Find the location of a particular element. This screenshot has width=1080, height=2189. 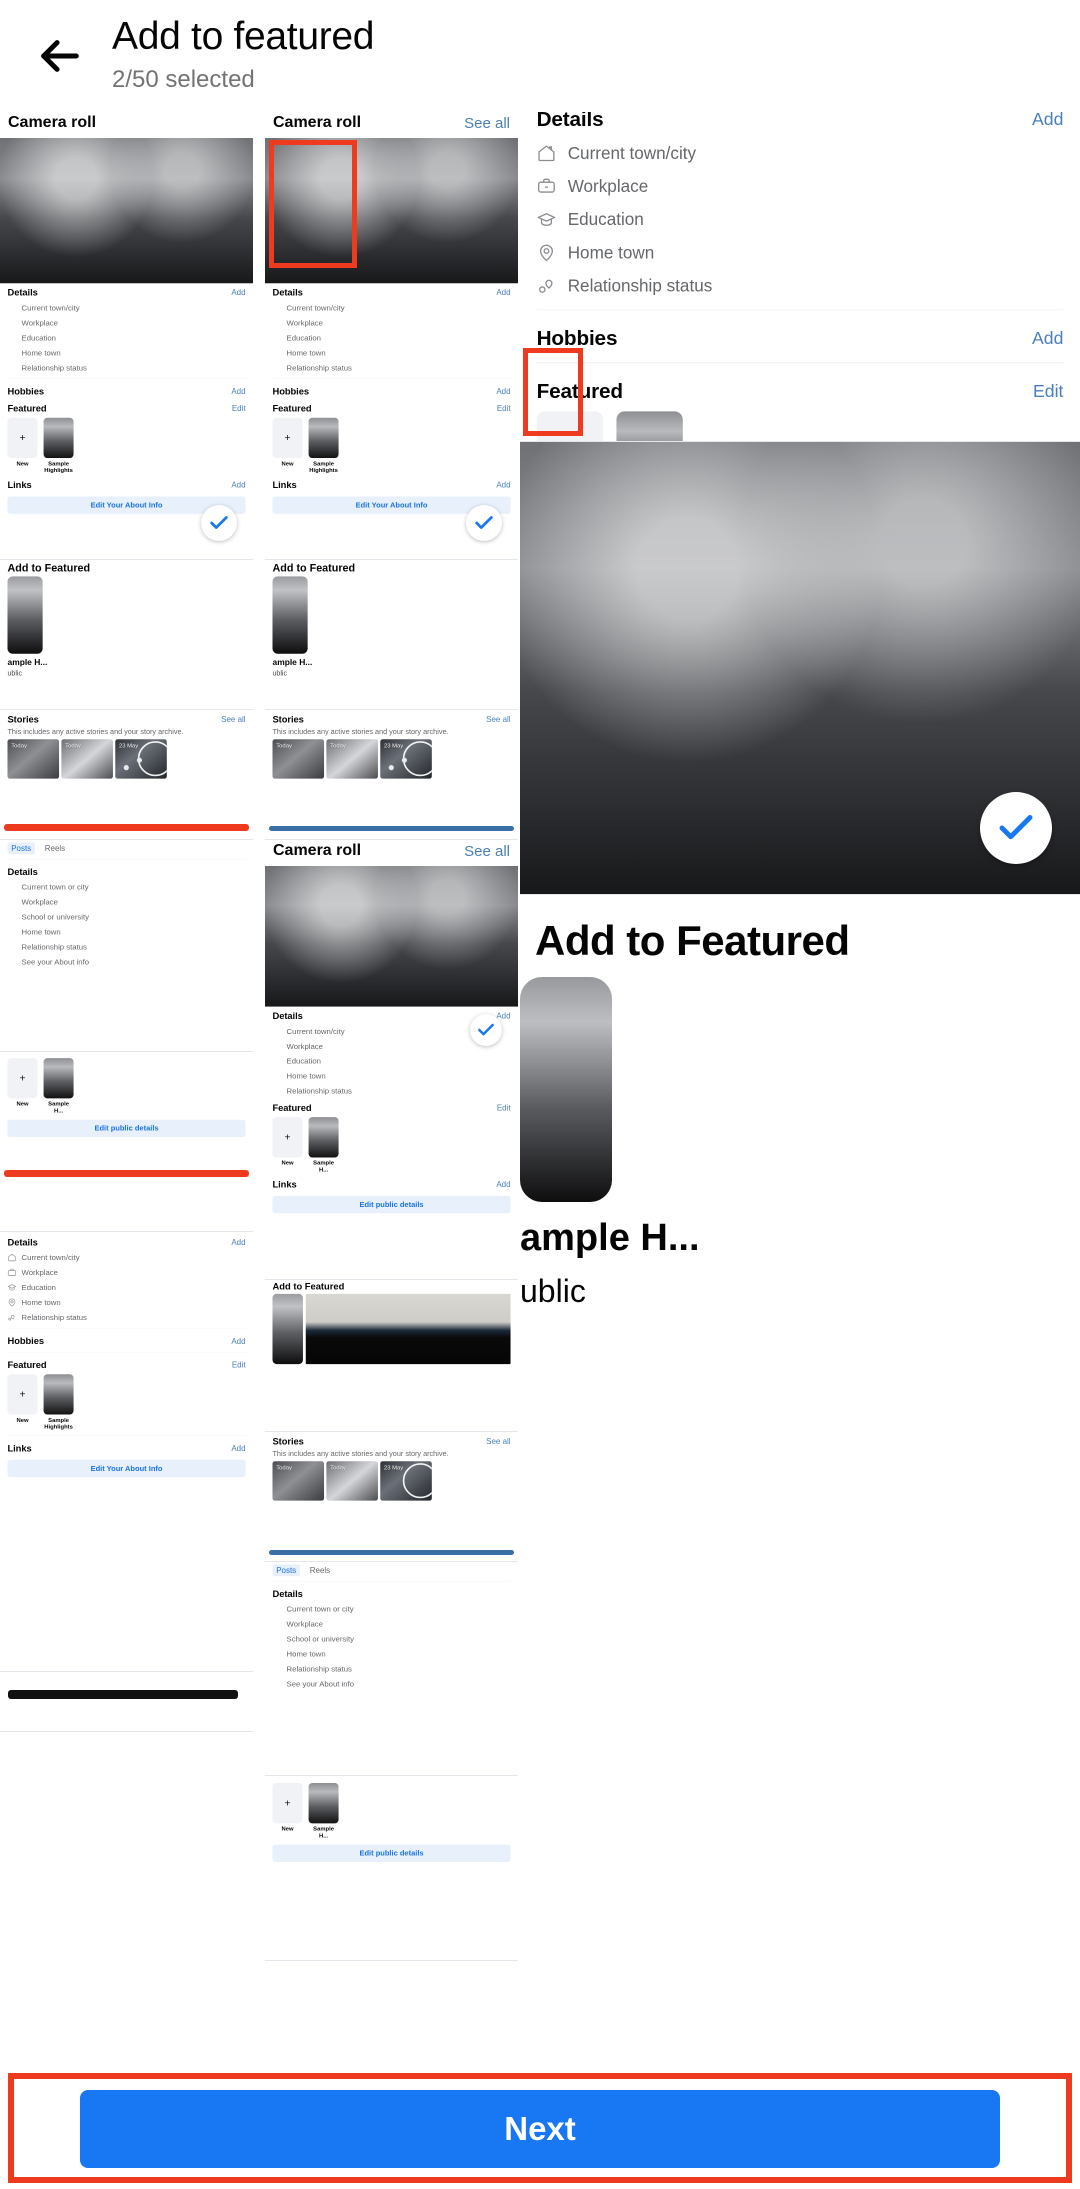

highlight-card-privacy: ublic is located at coordinates (553, 1291).